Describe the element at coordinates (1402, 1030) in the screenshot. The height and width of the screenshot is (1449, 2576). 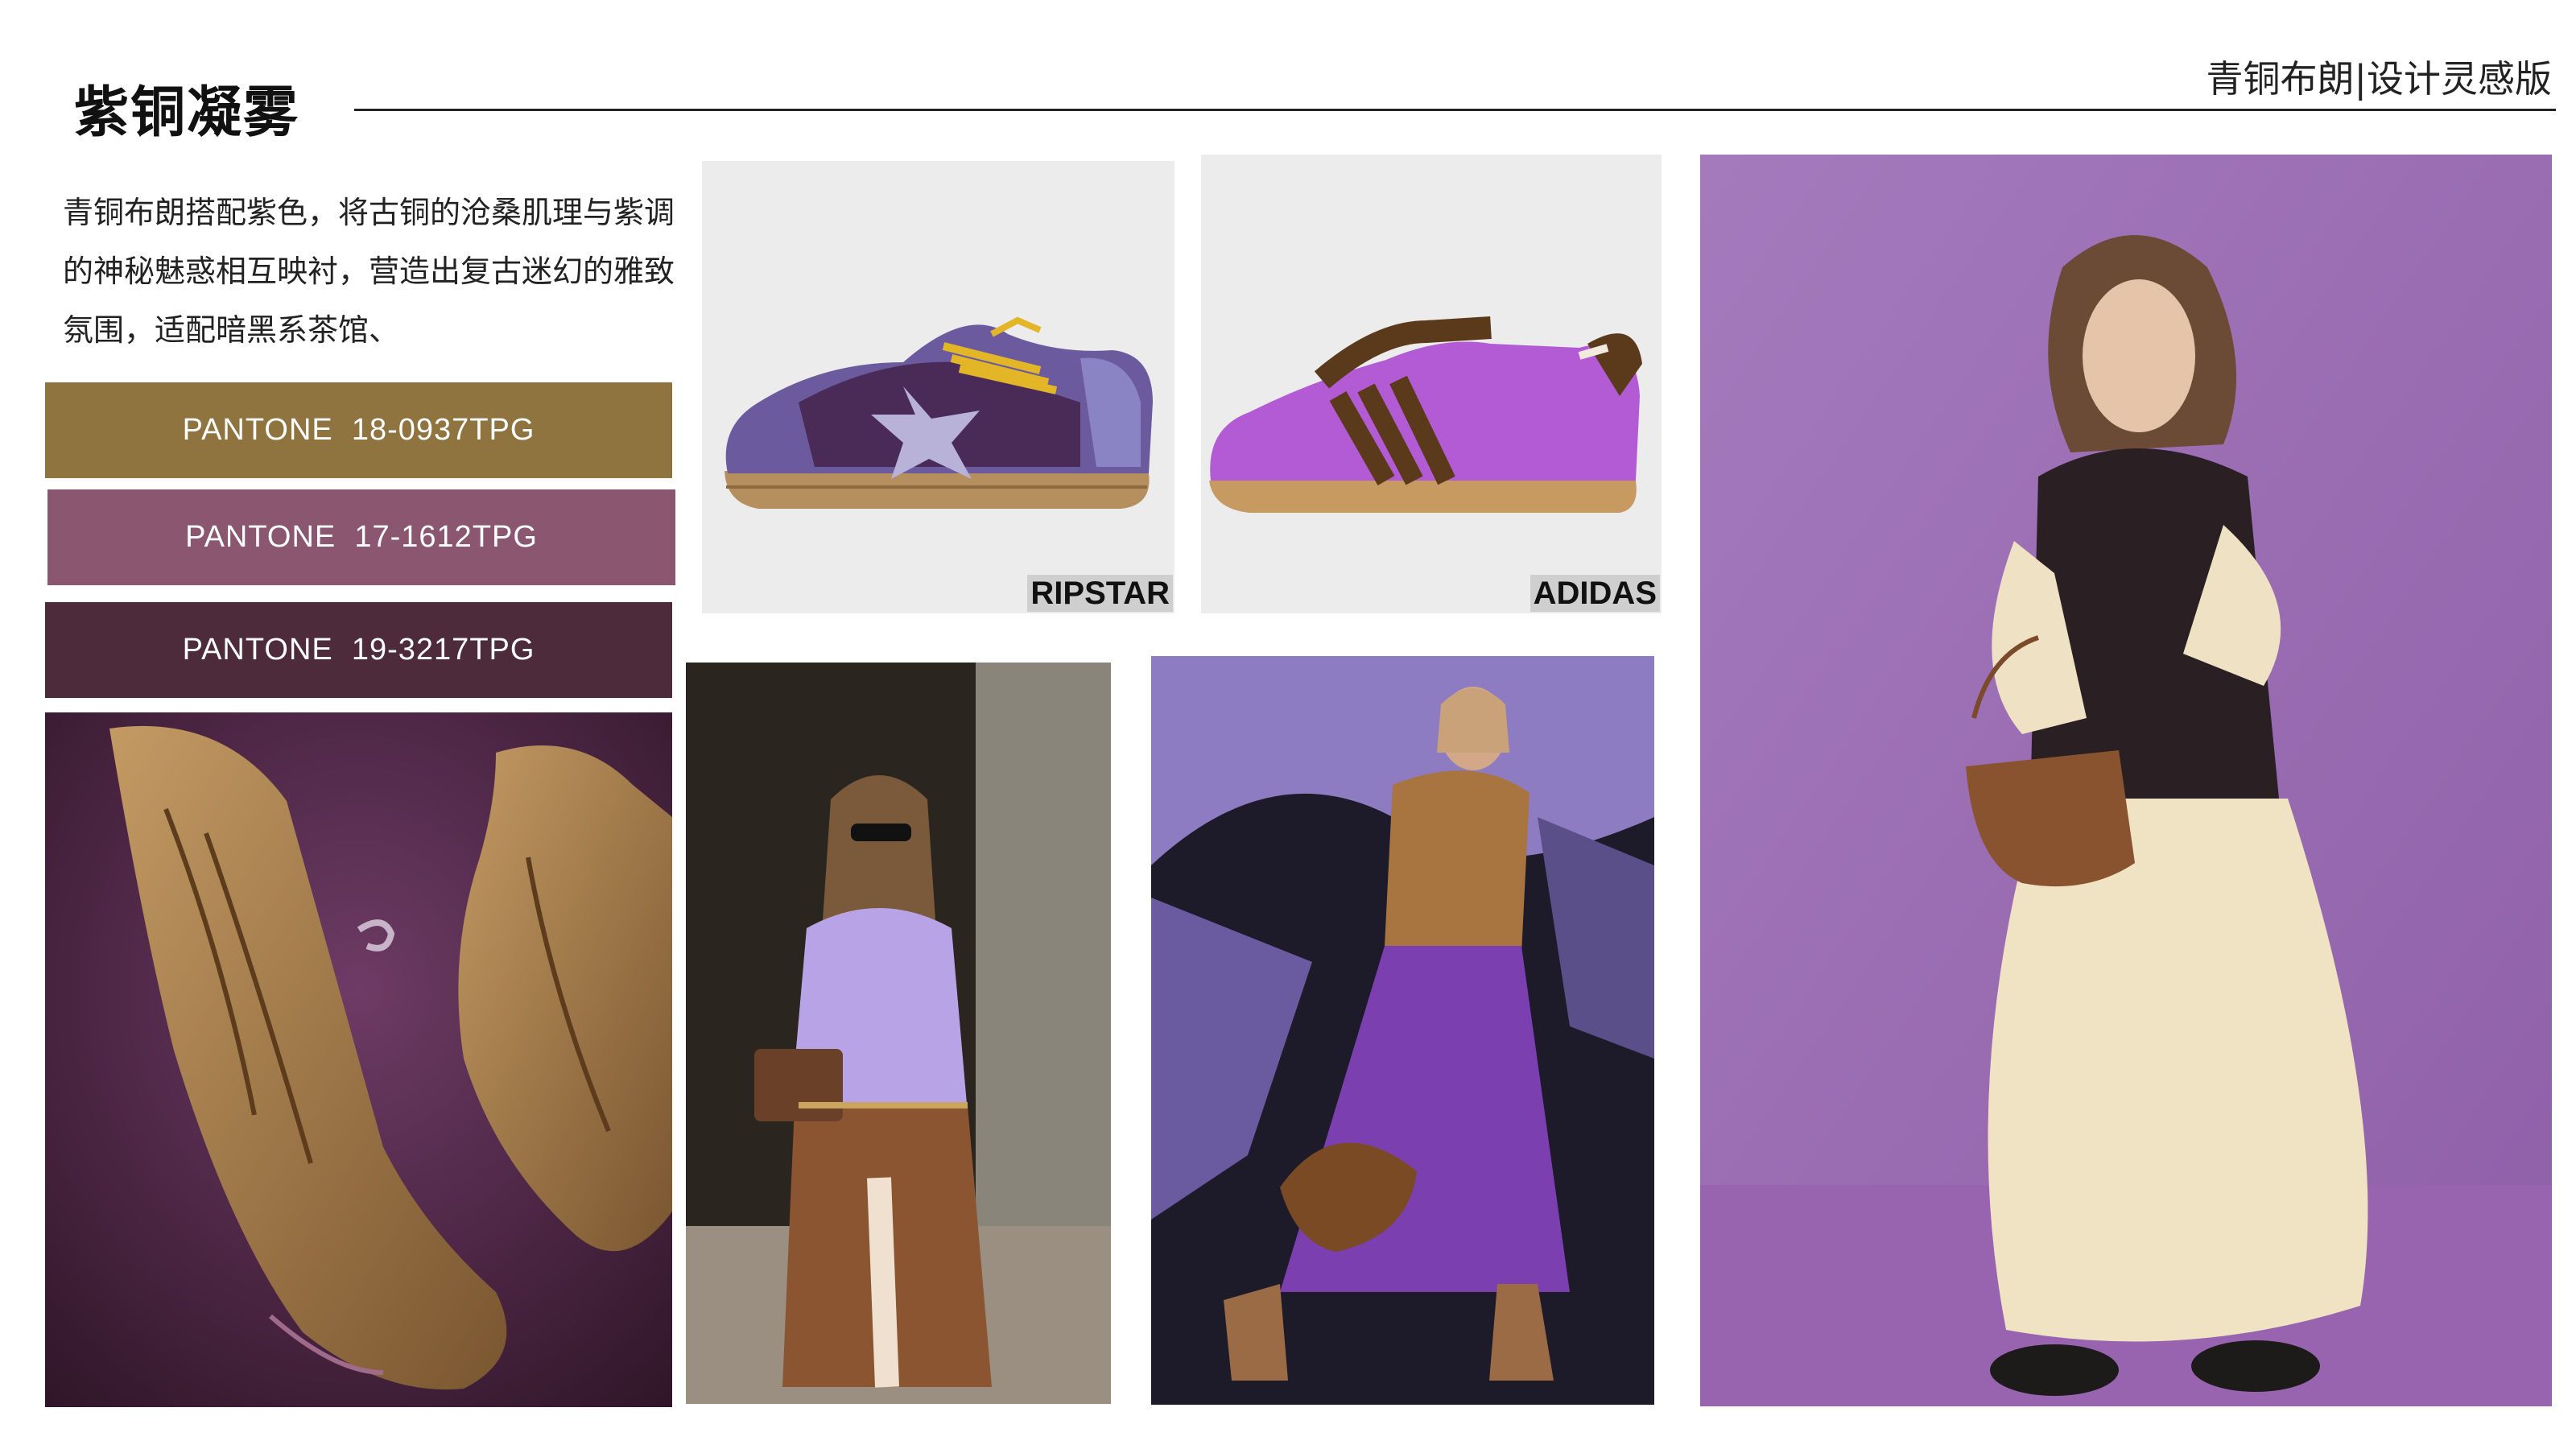
I see `purple-skirt-look-photo` at that location.